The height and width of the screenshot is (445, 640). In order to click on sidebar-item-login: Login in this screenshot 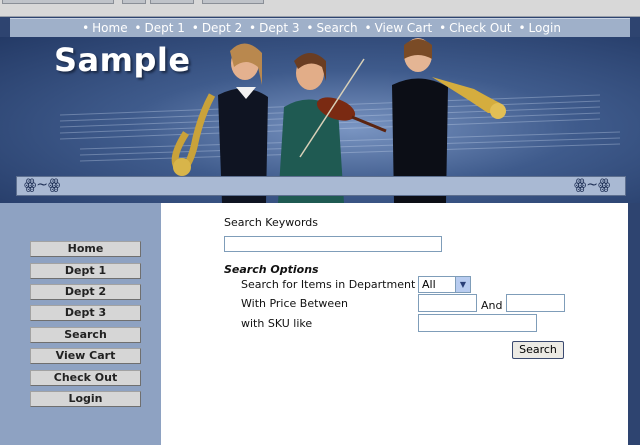, I will do `click(85, 399)`.